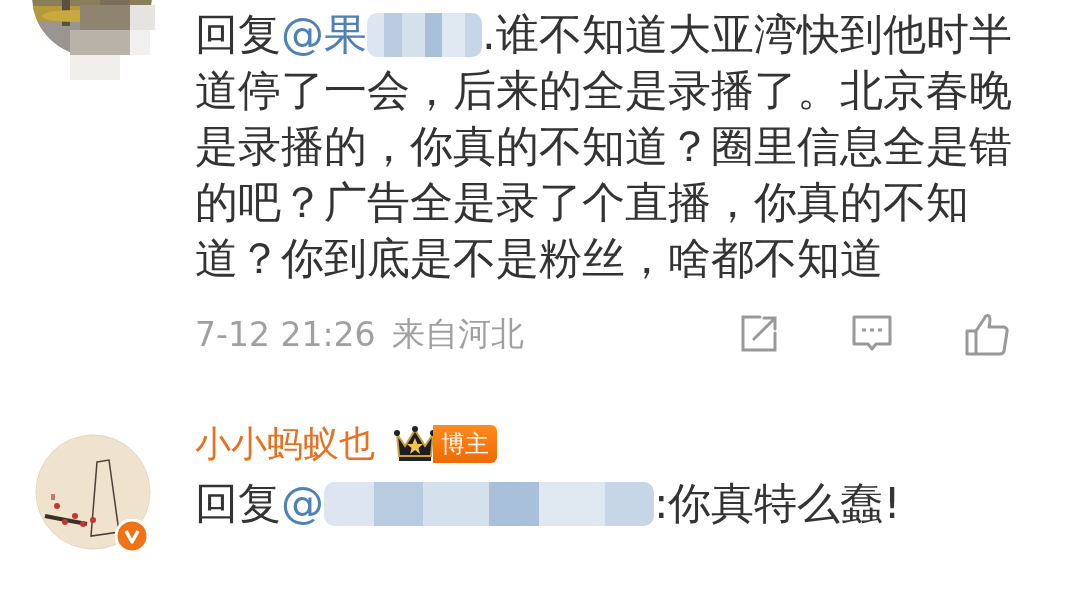  What do you see at coordinates (548, 503) in the screenshot?
I see `comment-text: 回复@ :你真特么蠢!` at bounding box center [548, 503].